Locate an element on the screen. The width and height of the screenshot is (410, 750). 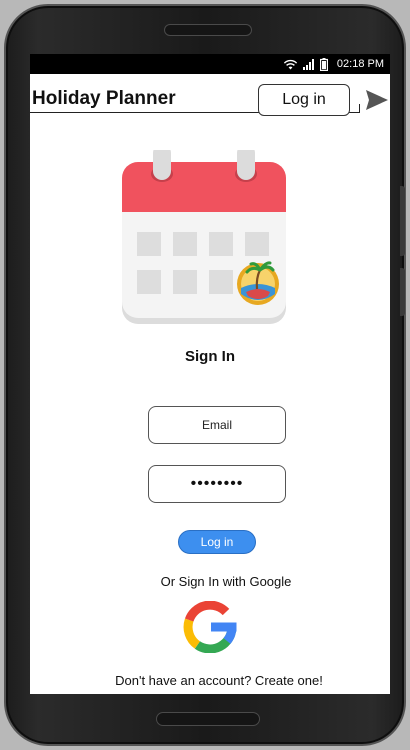
wifi-icon is located at coordinates (290, 64).